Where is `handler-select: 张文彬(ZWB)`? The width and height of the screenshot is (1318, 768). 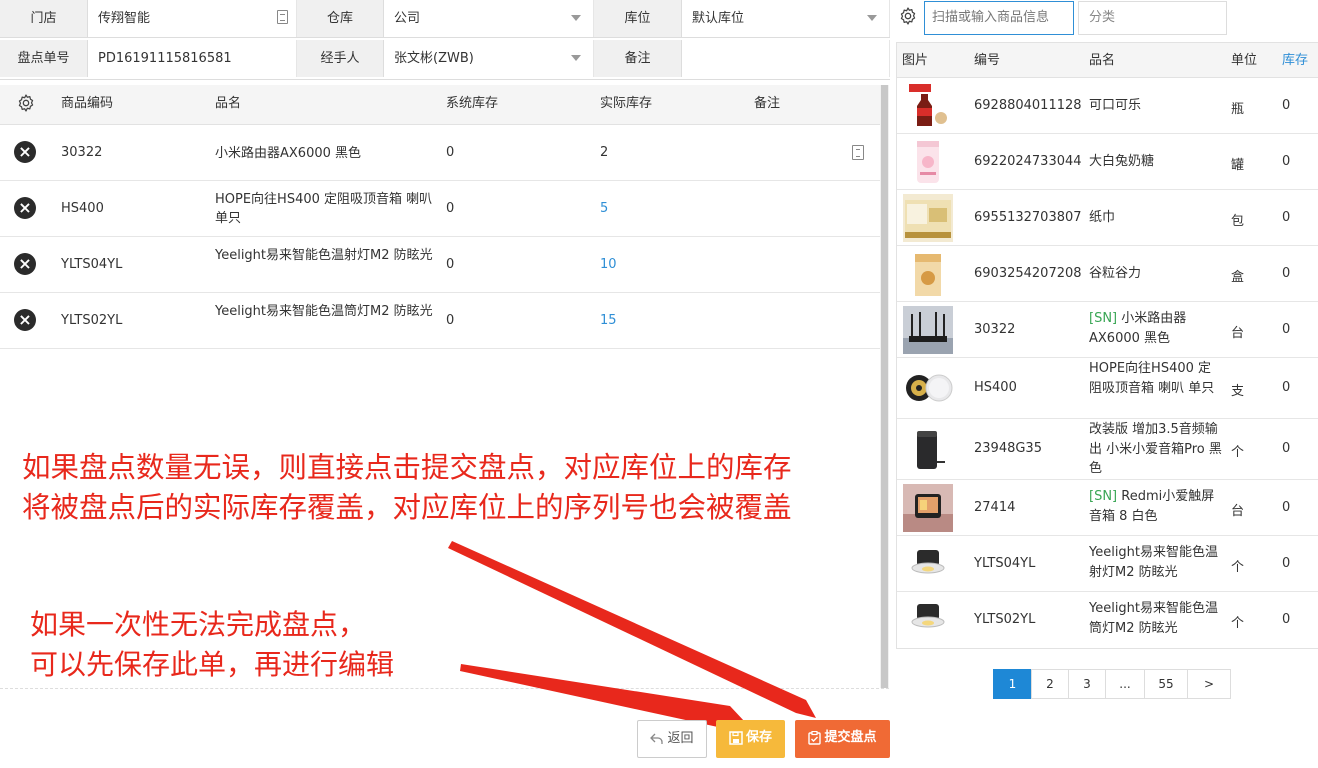 handler-select: 张文彬(ZWB) is located at coordinates (489, 58).